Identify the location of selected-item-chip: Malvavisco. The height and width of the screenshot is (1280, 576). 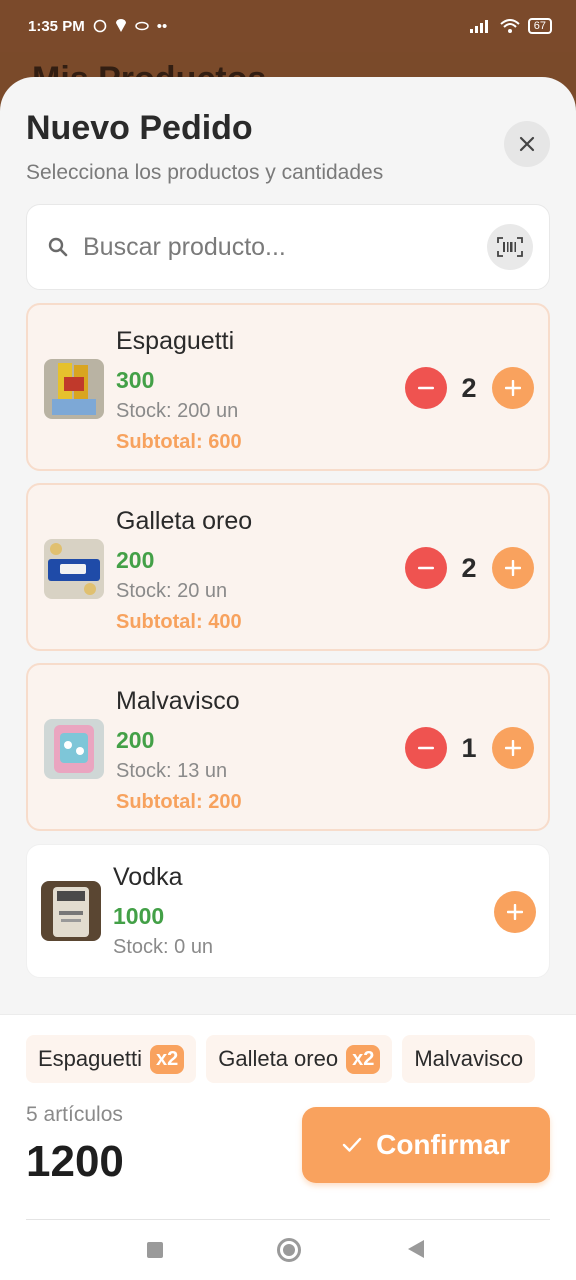
(469, 1059).